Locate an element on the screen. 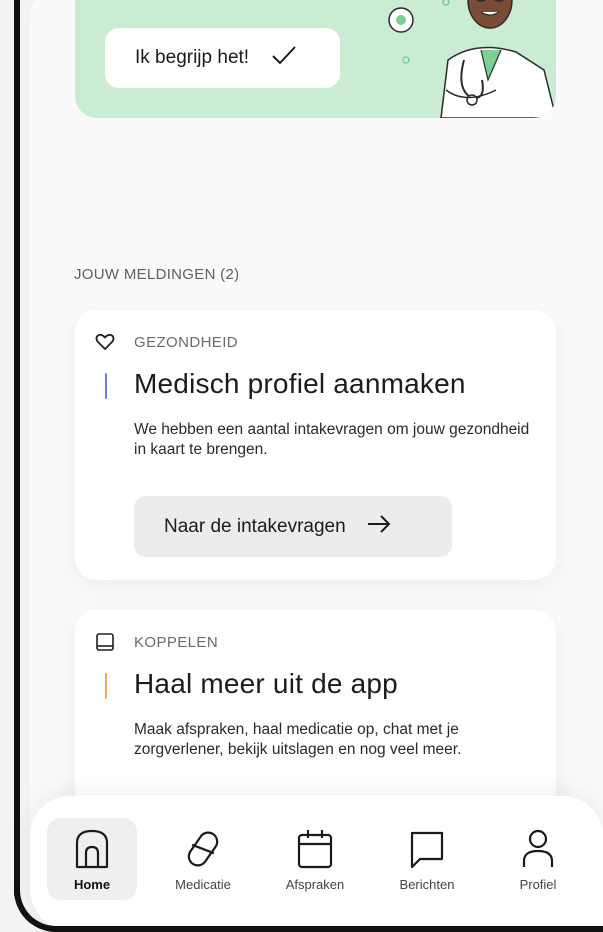 This screenshot has width=603, height=932. card-category: KOPPELEN is located at coordinates (176, 642).